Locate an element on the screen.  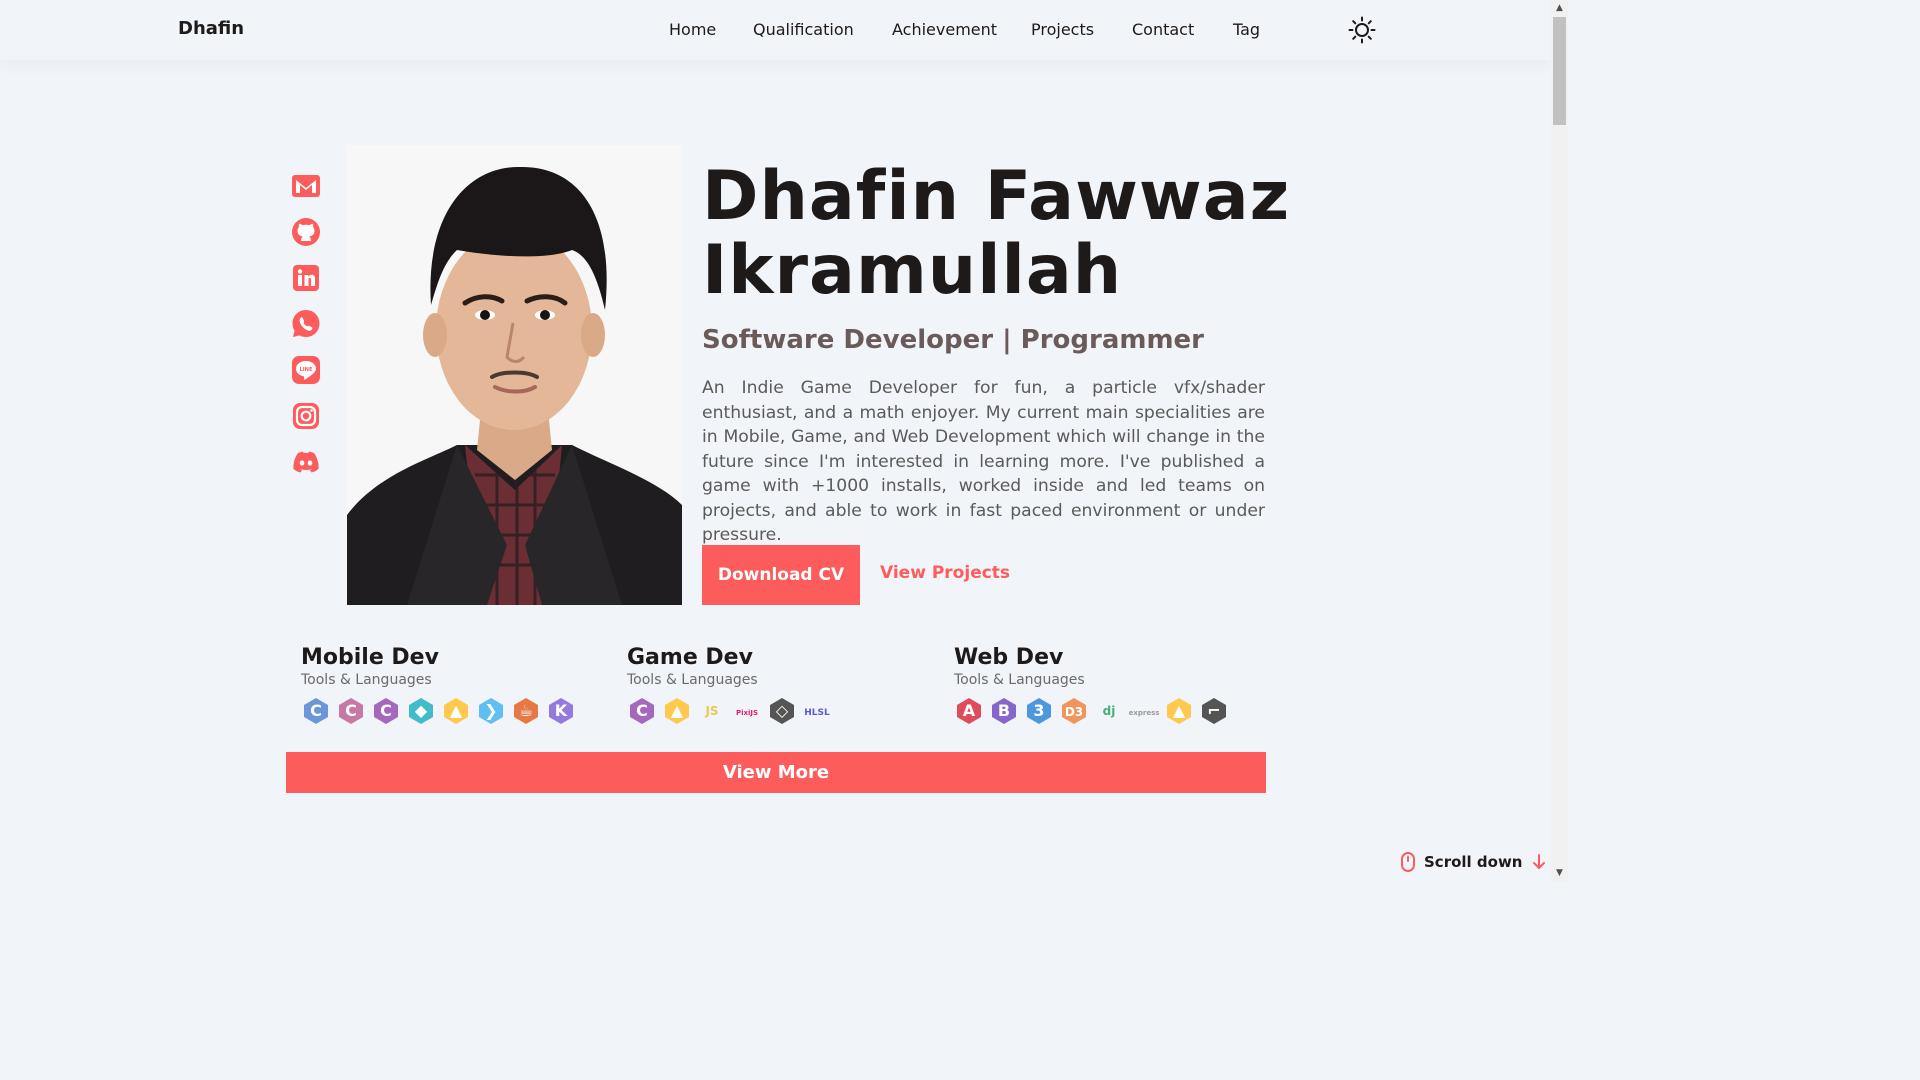
line-icon: LINE is located at coordinates (306, 370).